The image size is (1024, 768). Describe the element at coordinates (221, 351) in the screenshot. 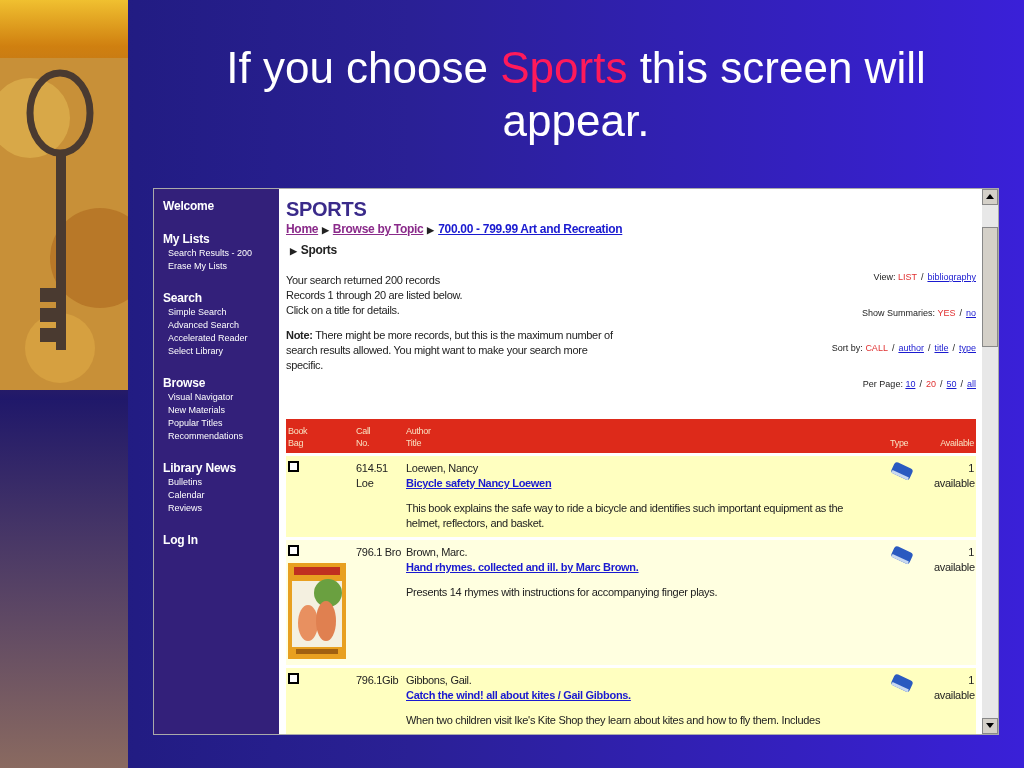

I see `sidebar-link: Select Library` at that location.